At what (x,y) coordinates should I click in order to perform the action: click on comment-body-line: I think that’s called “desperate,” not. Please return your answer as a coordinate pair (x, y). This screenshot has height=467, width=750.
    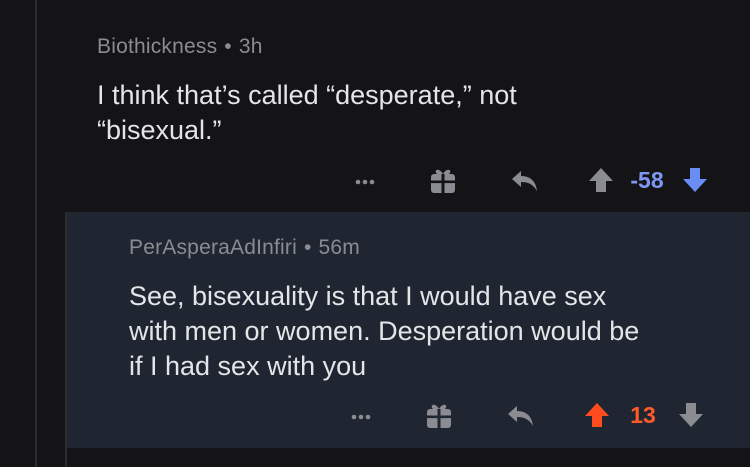
    Looking at the image, I should click on (307, 95).